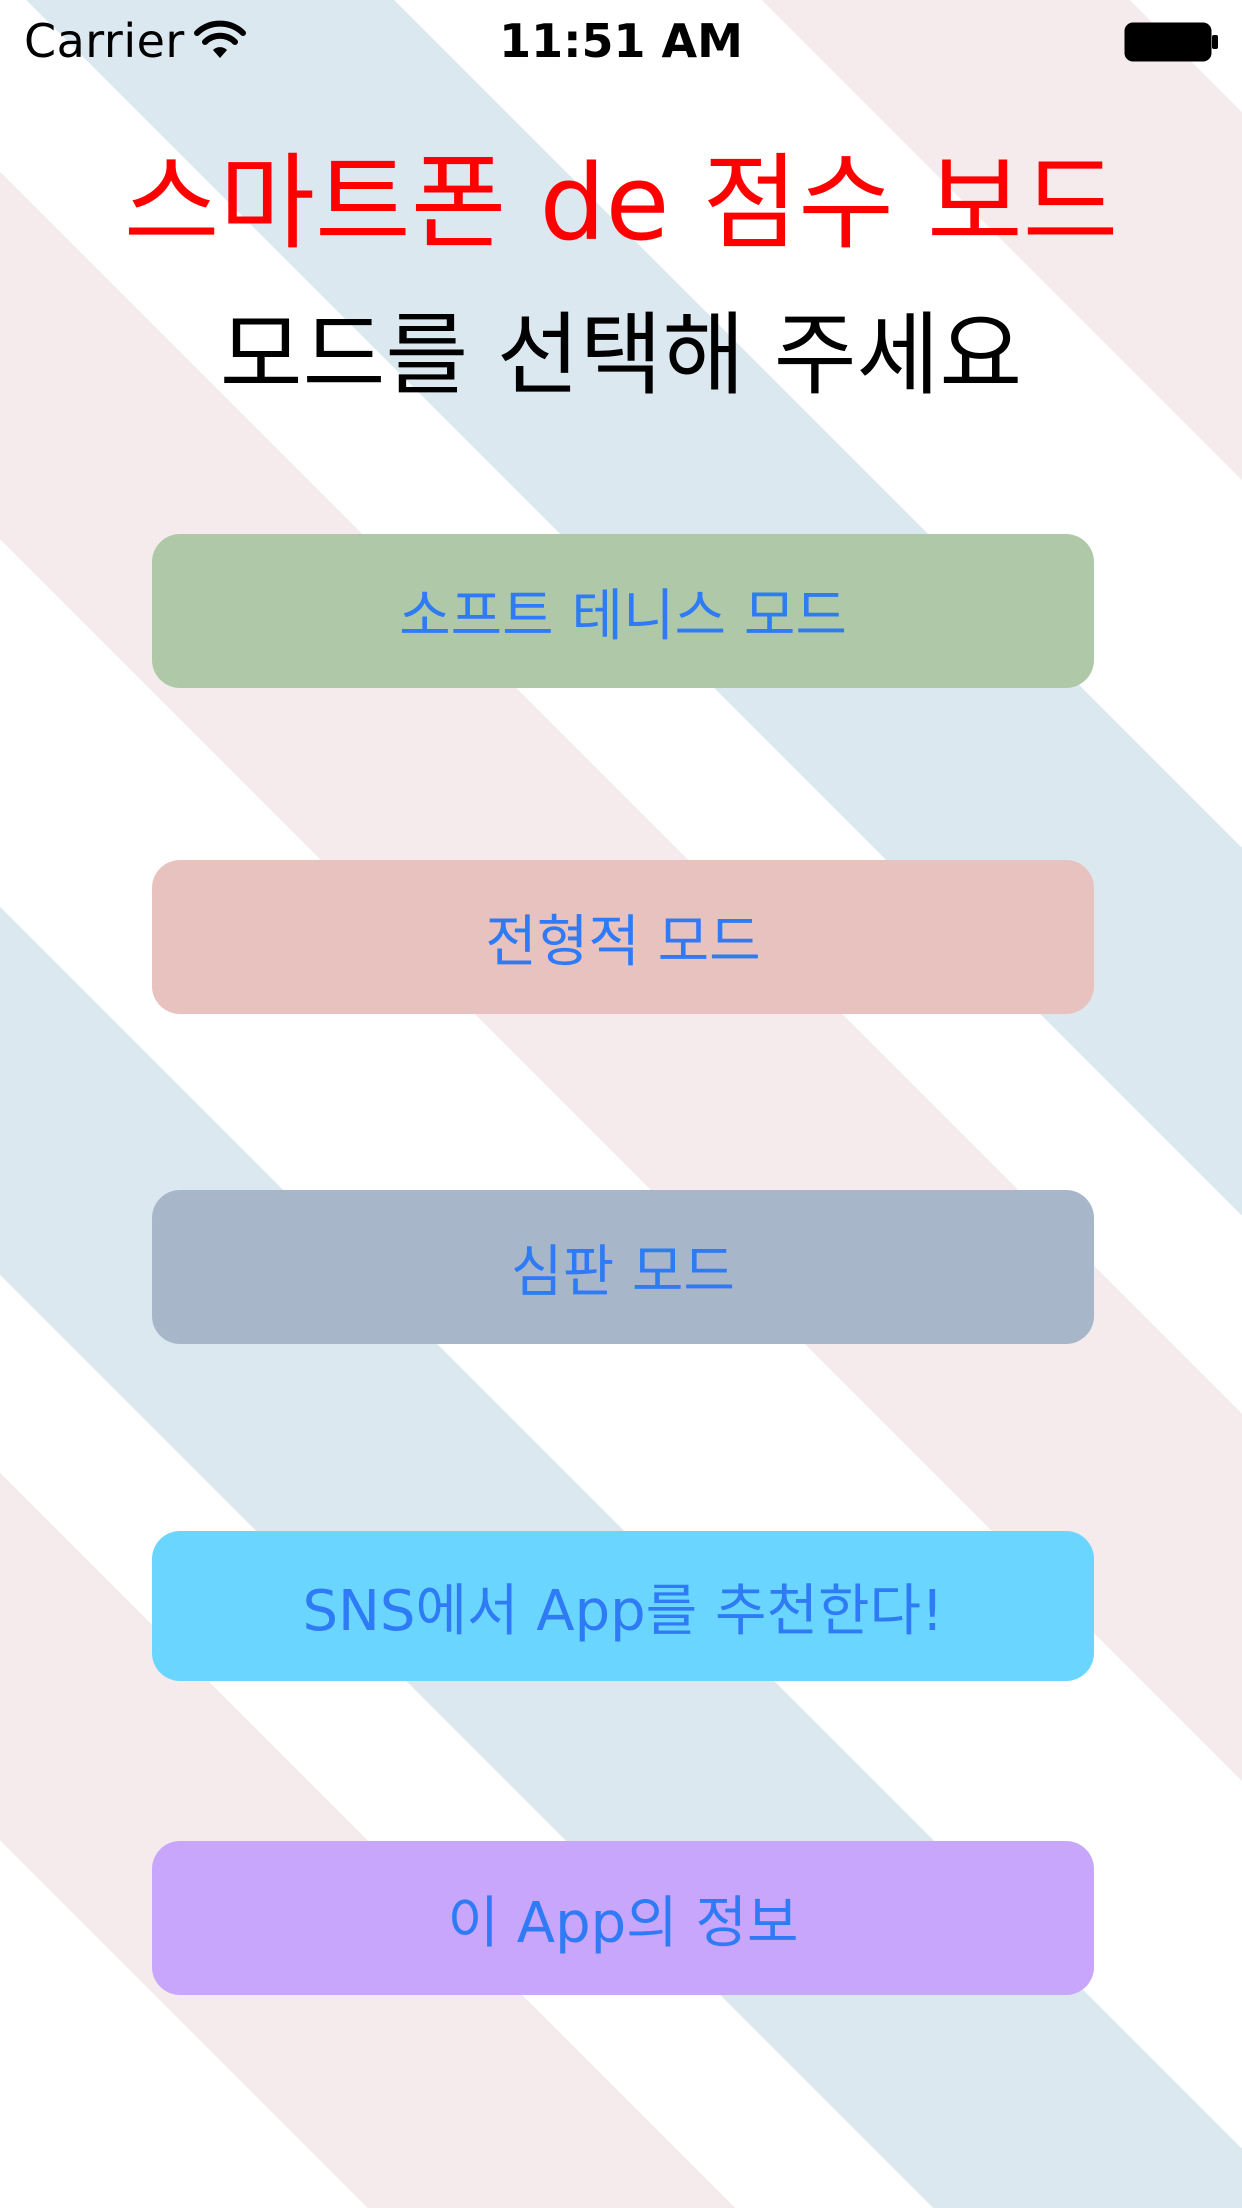  What do you see at coordinates (1172, 42) in the screenshot?
I see `battery-icon` at bounding box center [1172, 42].